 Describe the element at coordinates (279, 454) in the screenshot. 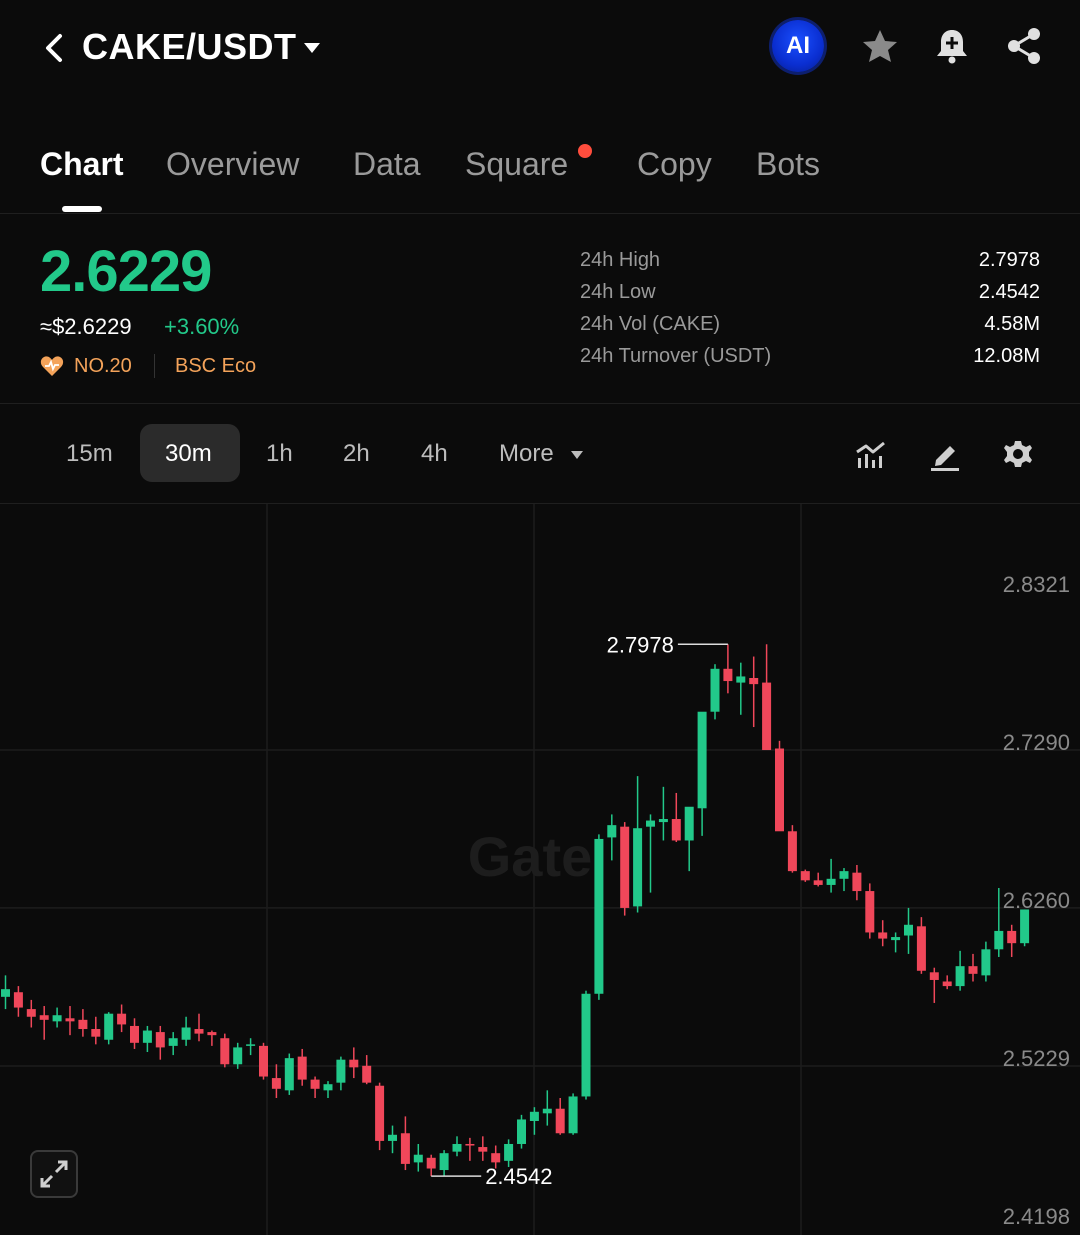

I see `interval-1h: 1h` at that location.